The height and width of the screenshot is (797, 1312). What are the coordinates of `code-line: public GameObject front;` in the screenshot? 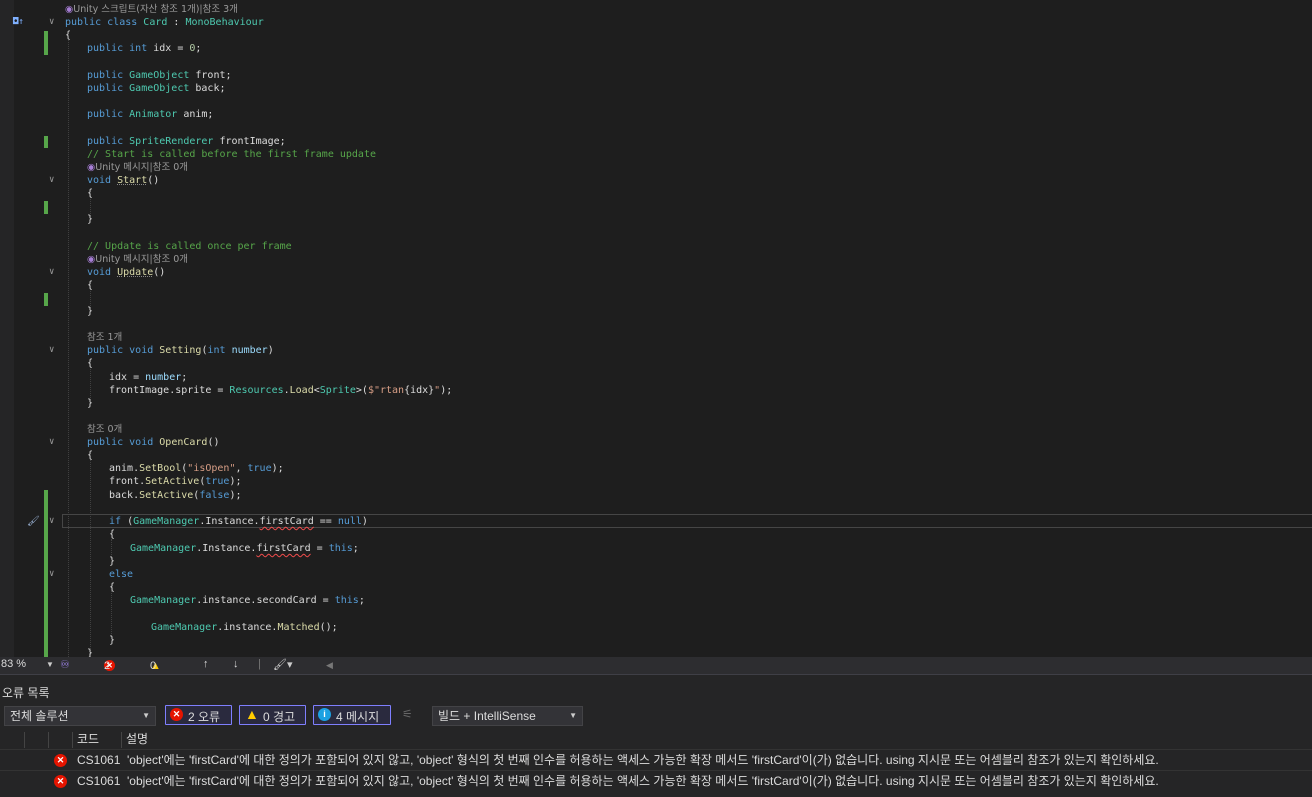 It's located at (159, 75).